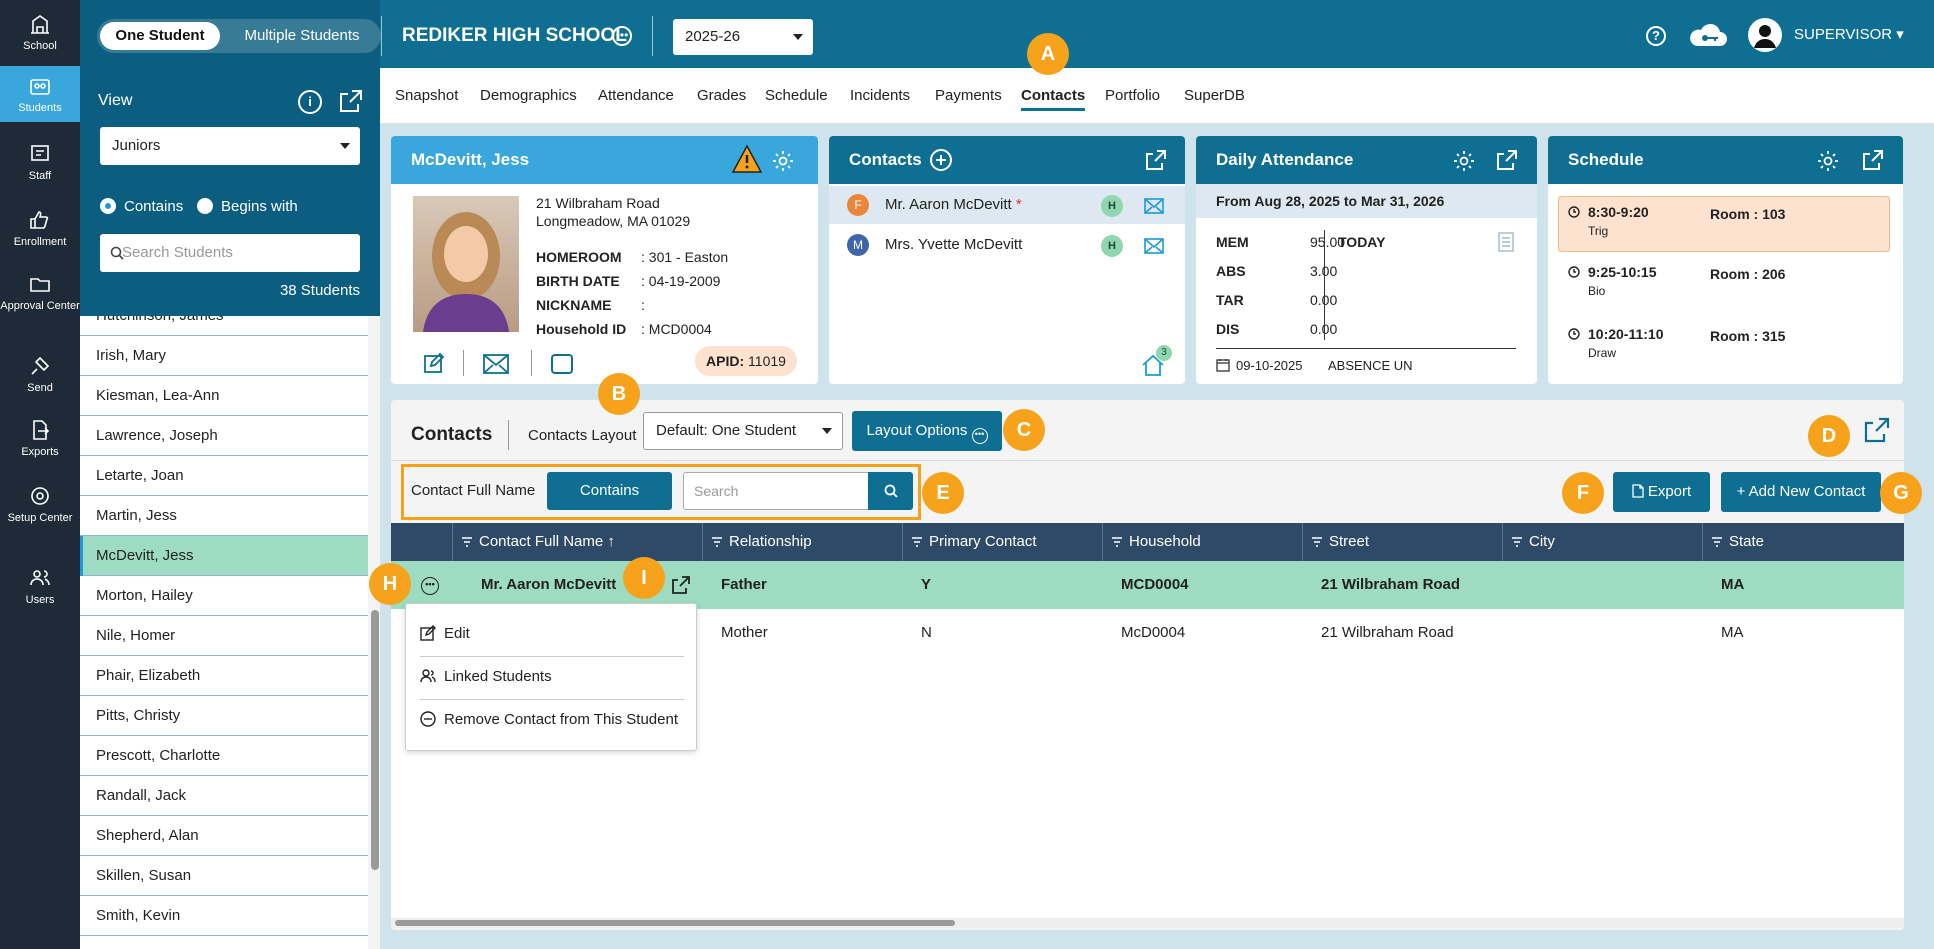 The height and width of the screenshot is (949, 1934). Describe the element at coordinates (743, 431) in the screenshot. I see `layout-select: Default: One Student` at that location.